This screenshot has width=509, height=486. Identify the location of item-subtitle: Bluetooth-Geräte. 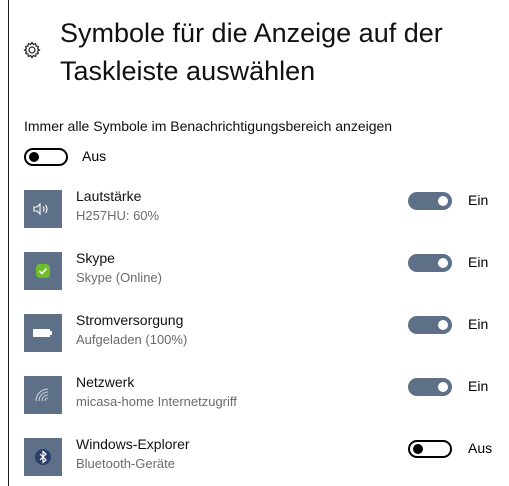
(126, 463).